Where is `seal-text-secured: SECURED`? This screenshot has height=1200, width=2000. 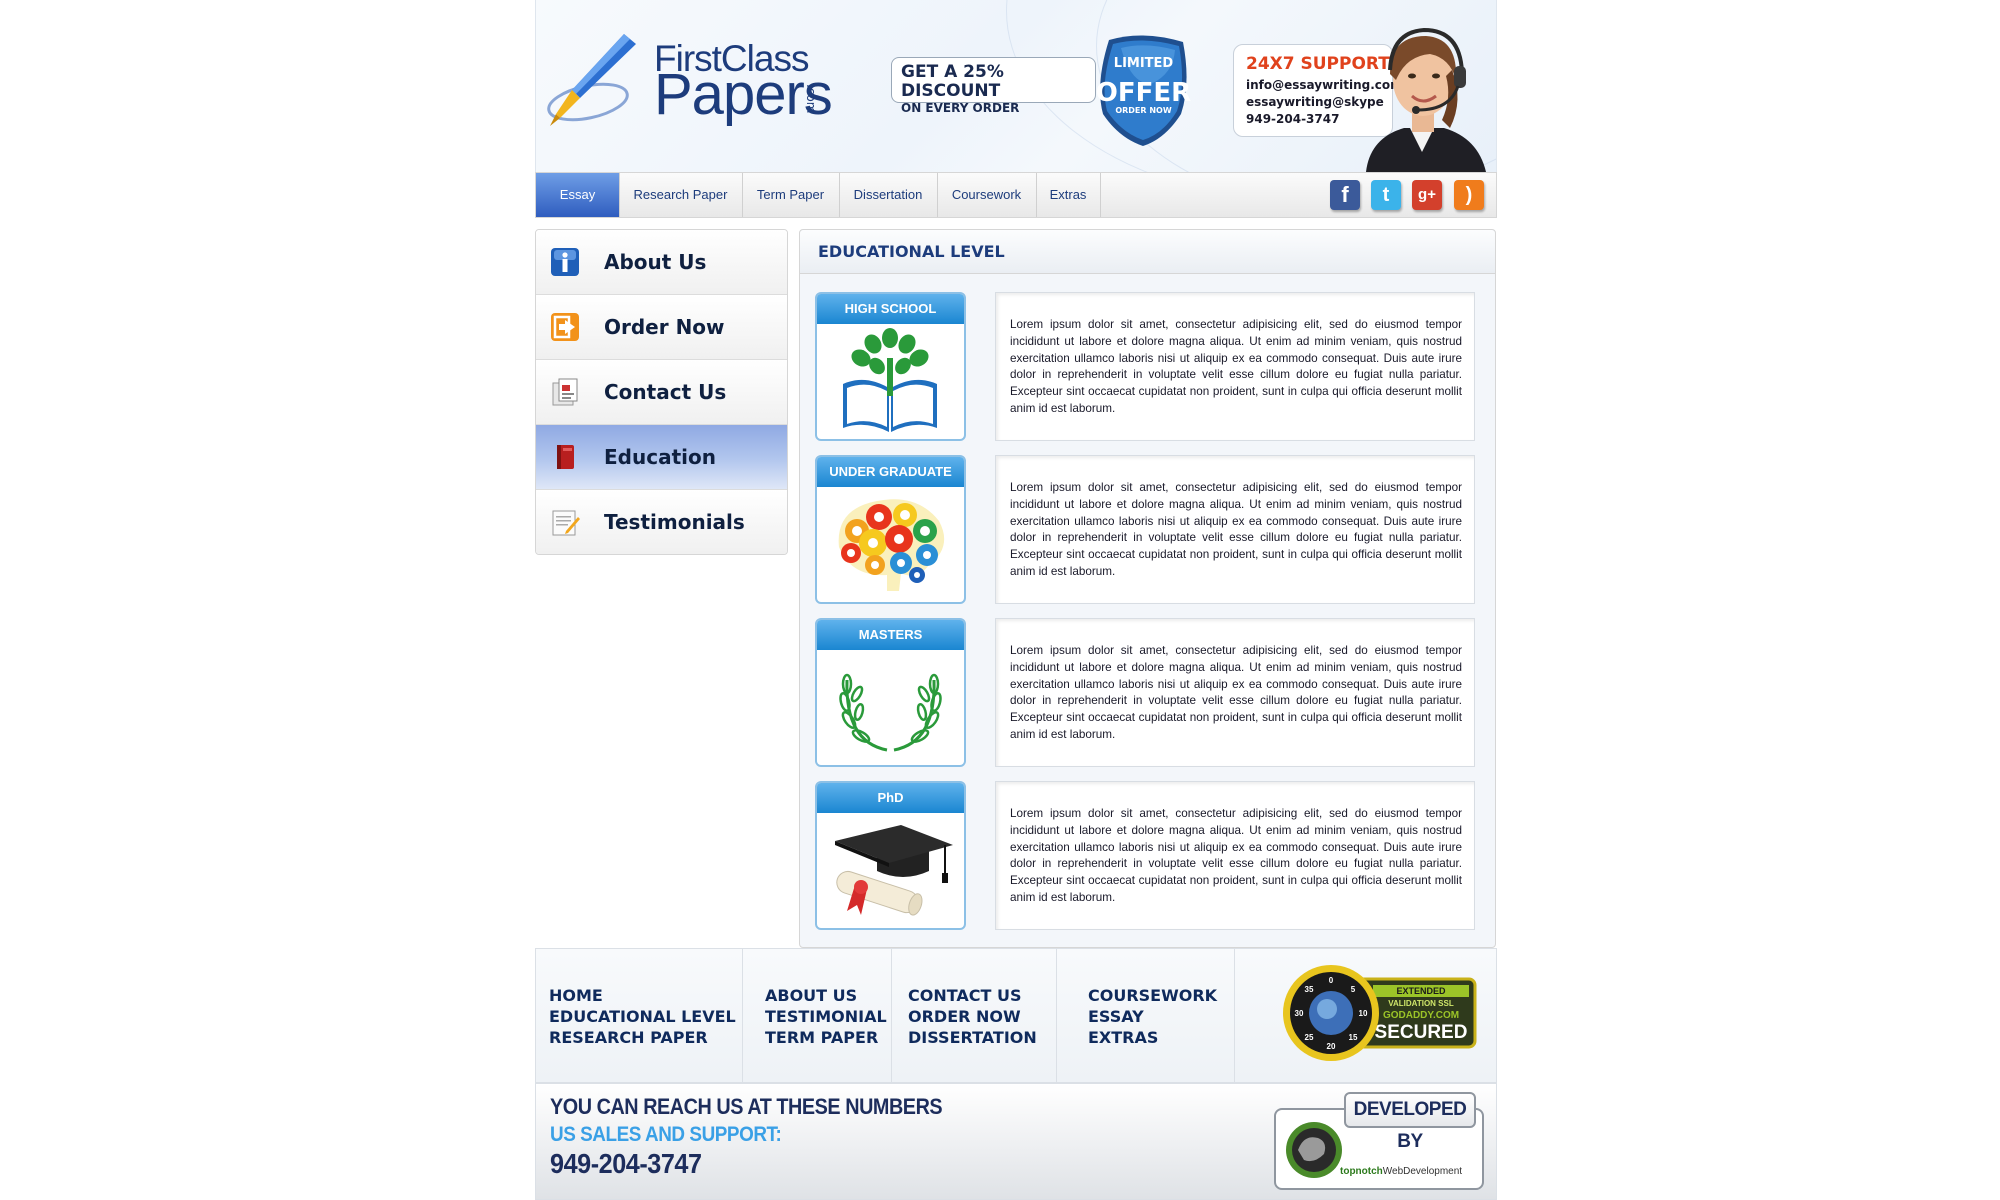
seal-text-secured: SECURED is located at coordinates (1421, 1032).